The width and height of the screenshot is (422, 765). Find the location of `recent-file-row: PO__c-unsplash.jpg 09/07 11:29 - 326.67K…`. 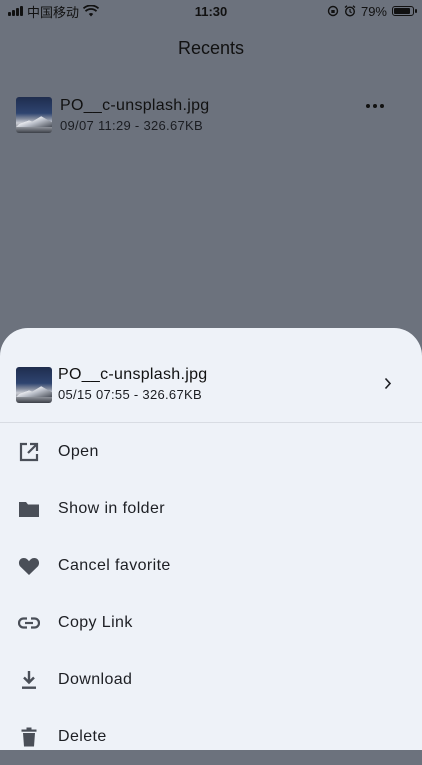

recent-file-row: PO__c-unsplash.jpg 09/07 11:29 - 326.67K… is located at coordinates (211, 115).